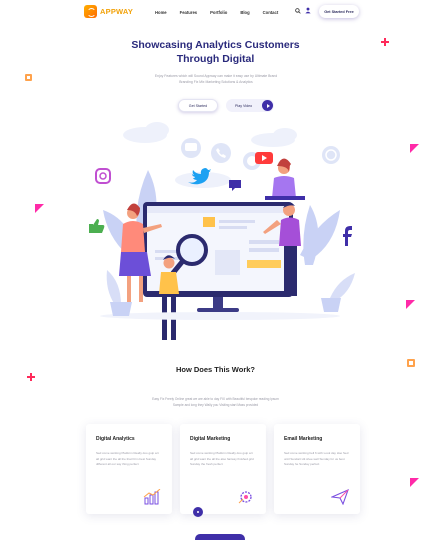 The height and width of the screenshot is (540, 431). What do you see at coordinates (198, 105) in the screenshot?
I see `get-started-button: Get Started` at bounding box center [198, 105].